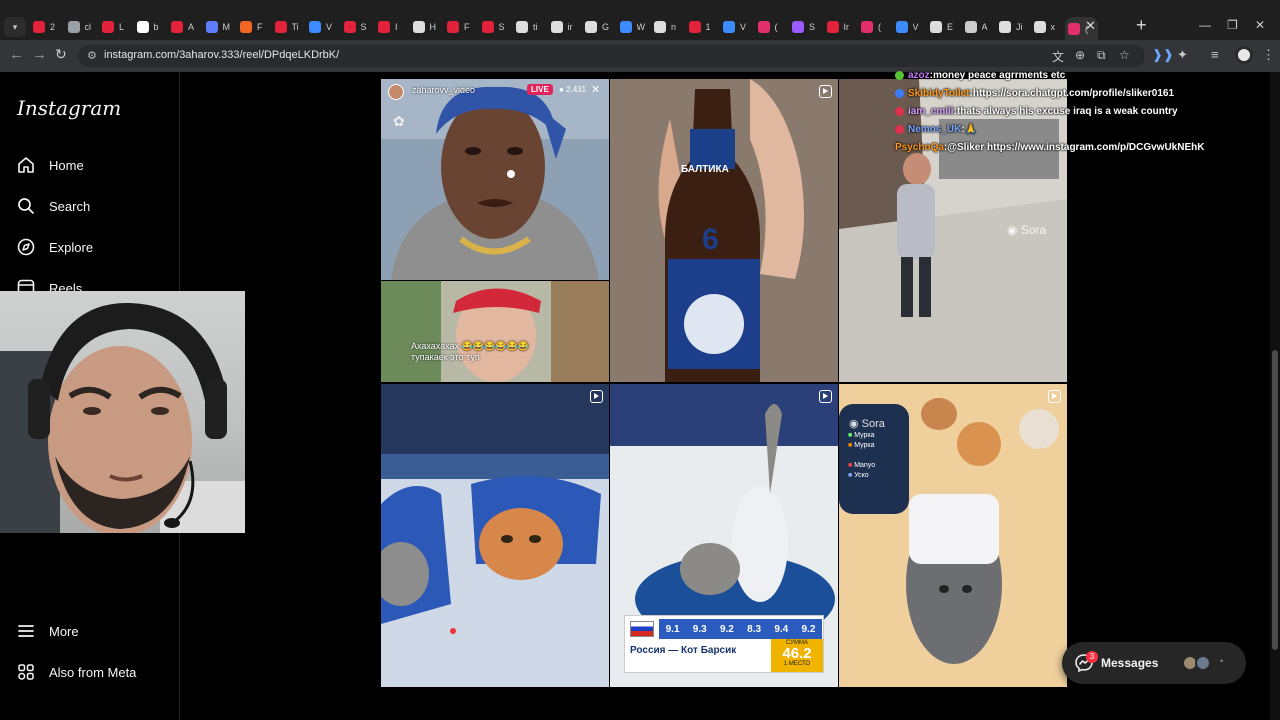 Image resolution: width=1280 pixels, height=720 pixels. What do you see at coordinates (1058, 56) in the screenshot?
I see `translate-icon: 文` at bounding box center [1058, 56].